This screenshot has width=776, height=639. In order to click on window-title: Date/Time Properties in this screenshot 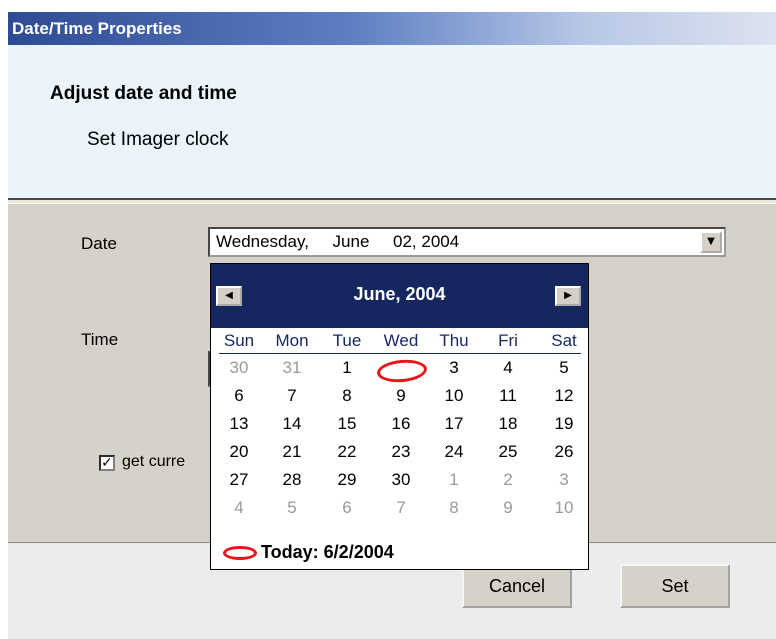, I will do `click(392, 28)`.